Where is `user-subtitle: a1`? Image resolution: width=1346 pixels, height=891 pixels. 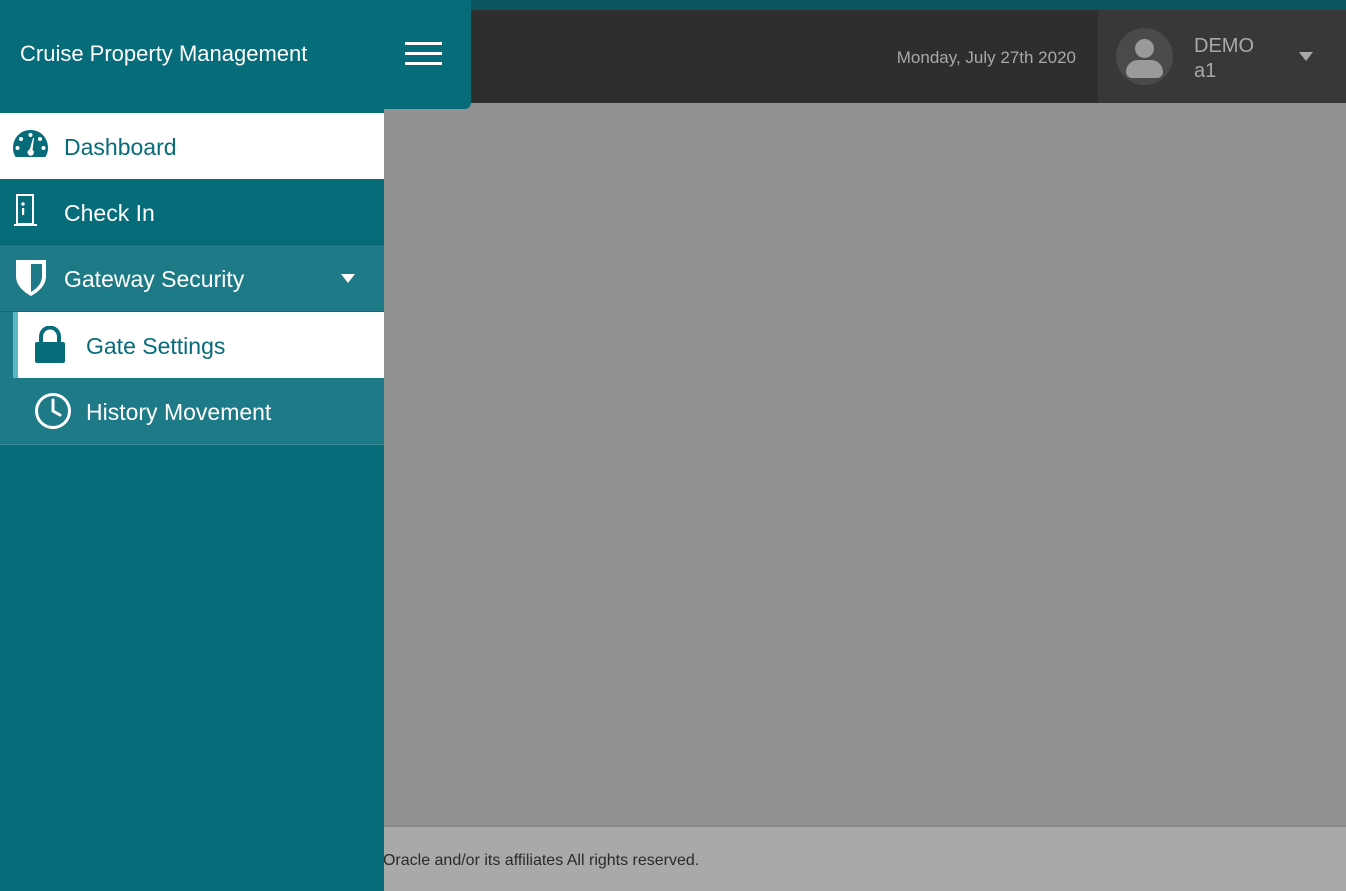 user-subtitle: a1 is located at coordinates (1205, 71).